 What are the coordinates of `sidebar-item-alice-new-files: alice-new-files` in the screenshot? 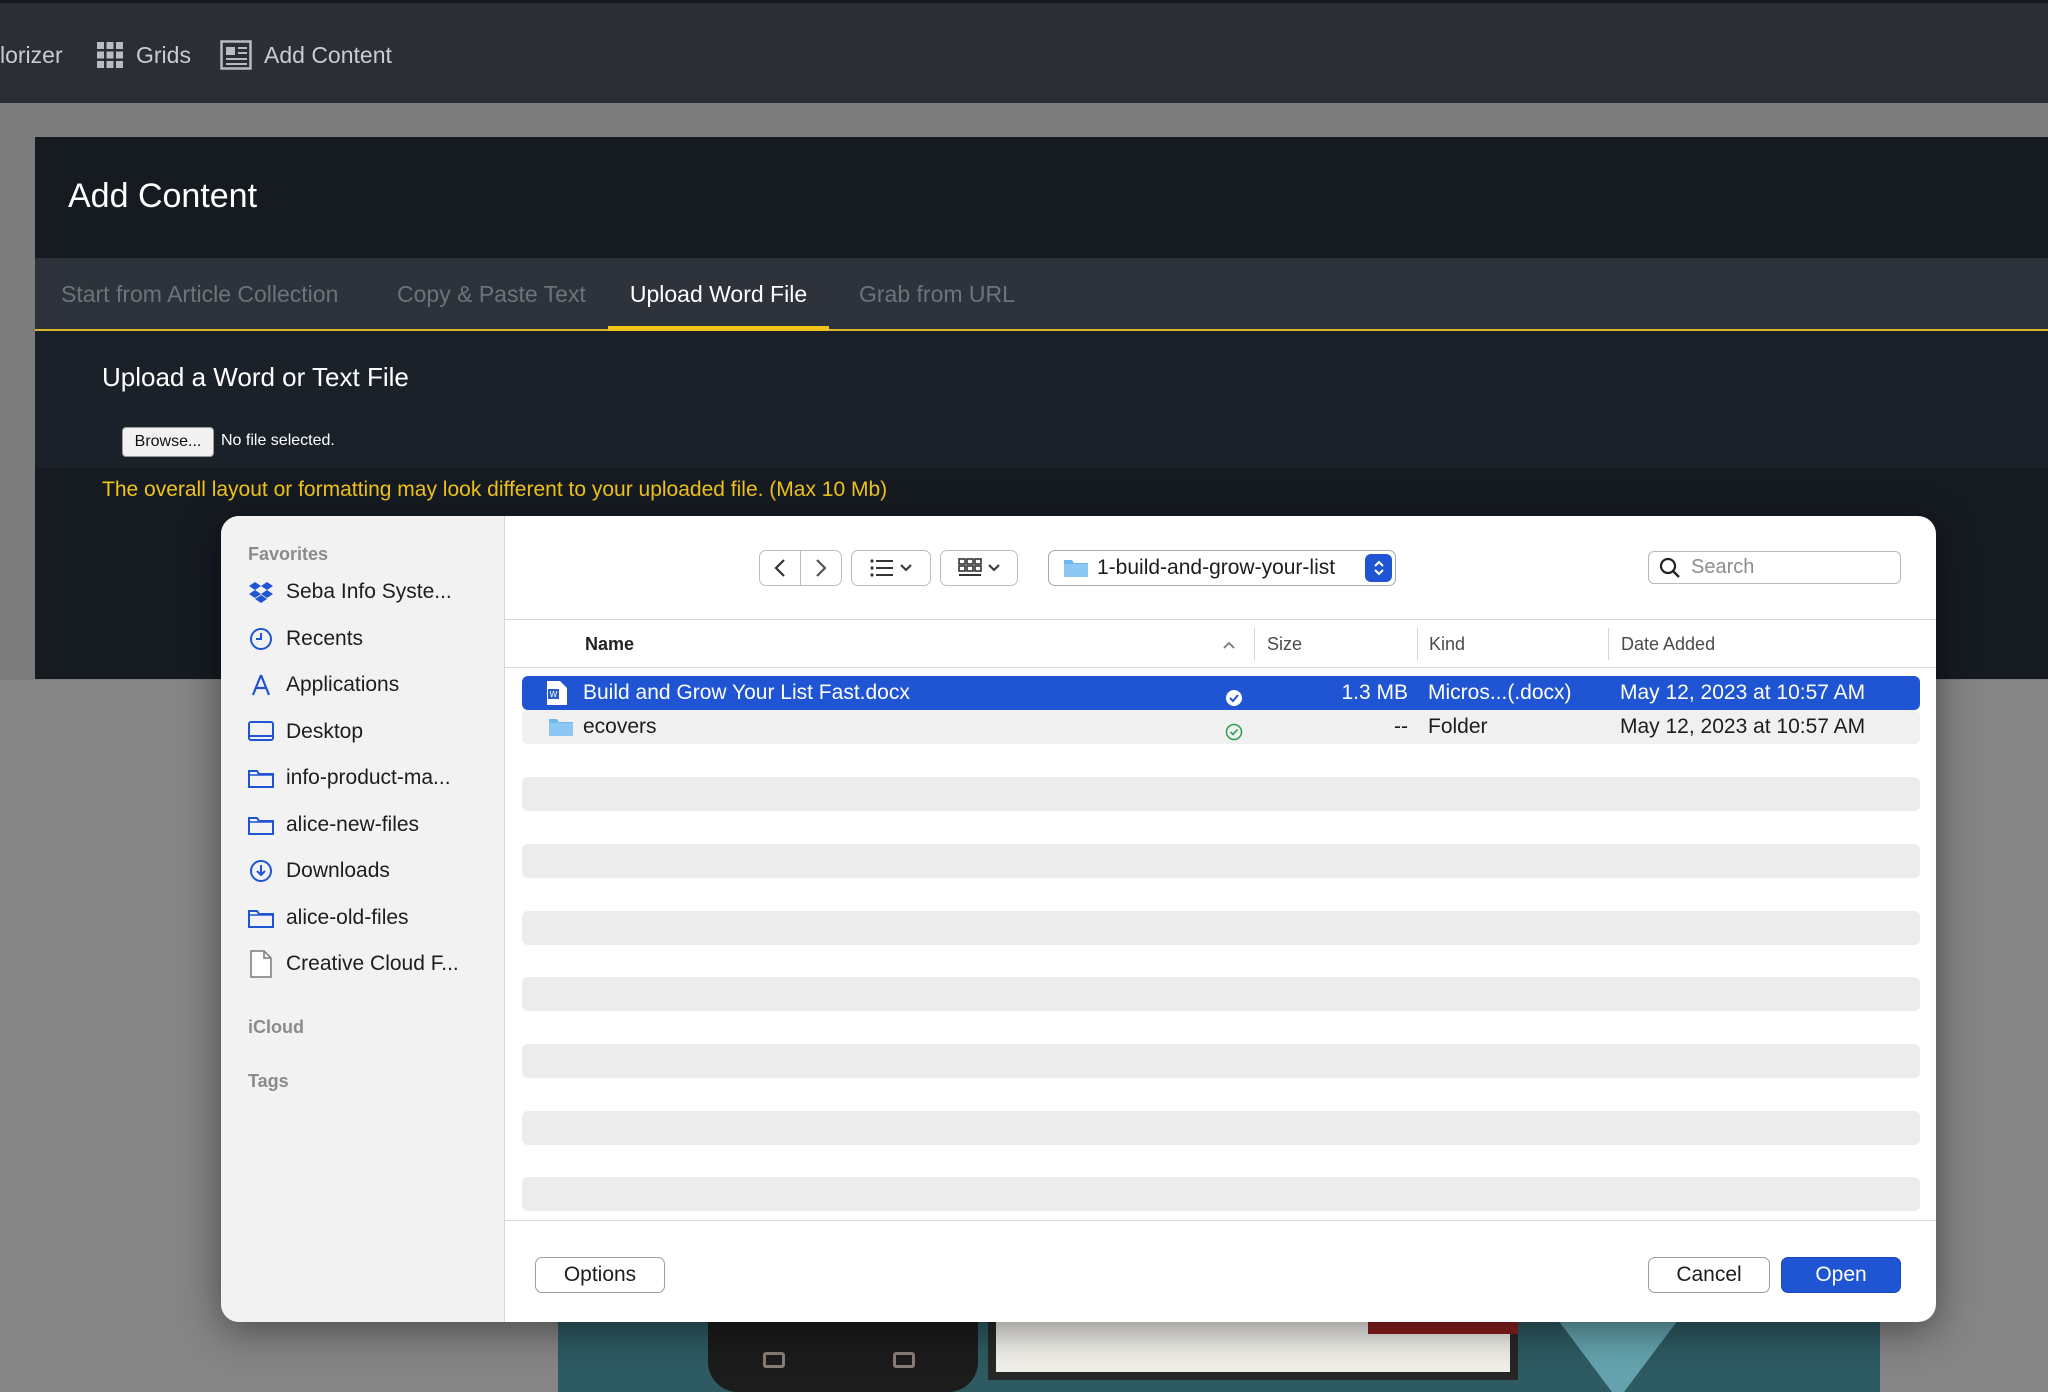 It's located at (333, 825).